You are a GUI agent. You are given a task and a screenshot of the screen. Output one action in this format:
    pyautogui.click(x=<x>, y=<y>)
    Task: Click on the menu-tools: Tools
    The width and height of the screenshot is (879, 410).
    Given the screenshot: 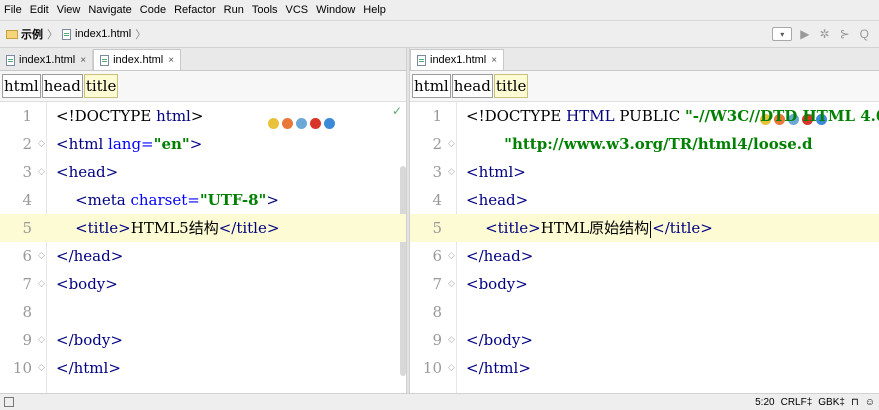 What is the action you would take?
    pyautogui.click(x=265, y=10)
    